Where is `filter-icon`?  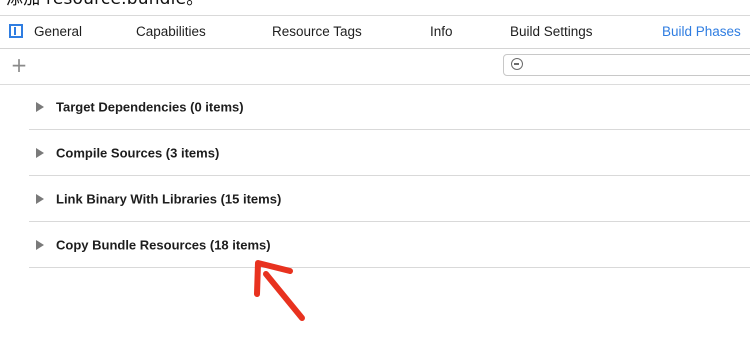
filter-icon is located at coordinates (517, 64).